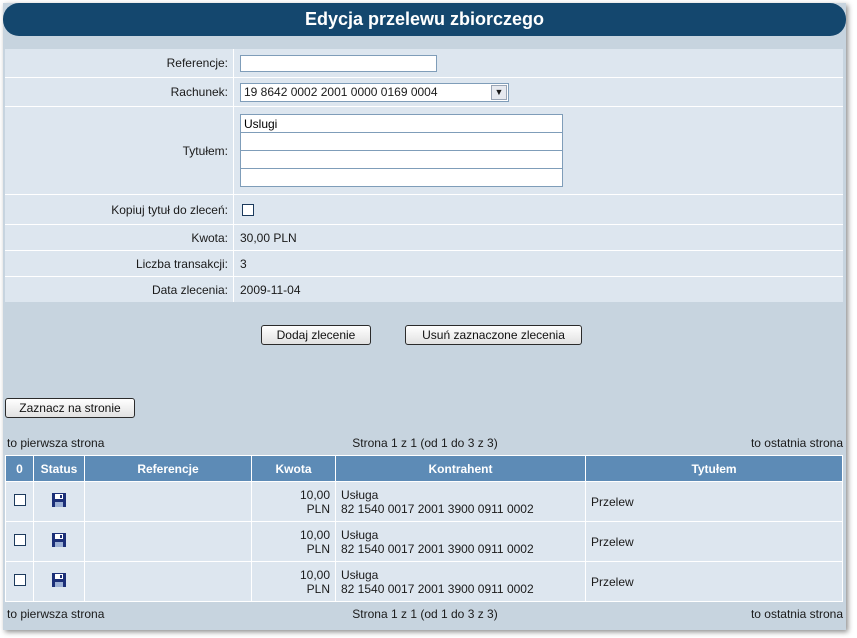 The width and height of the screenshot is (857, 638). Describe the element at coordinates (460, 468) in the screenshot. I see `col-header-contractor: Kontrahent` at that location.